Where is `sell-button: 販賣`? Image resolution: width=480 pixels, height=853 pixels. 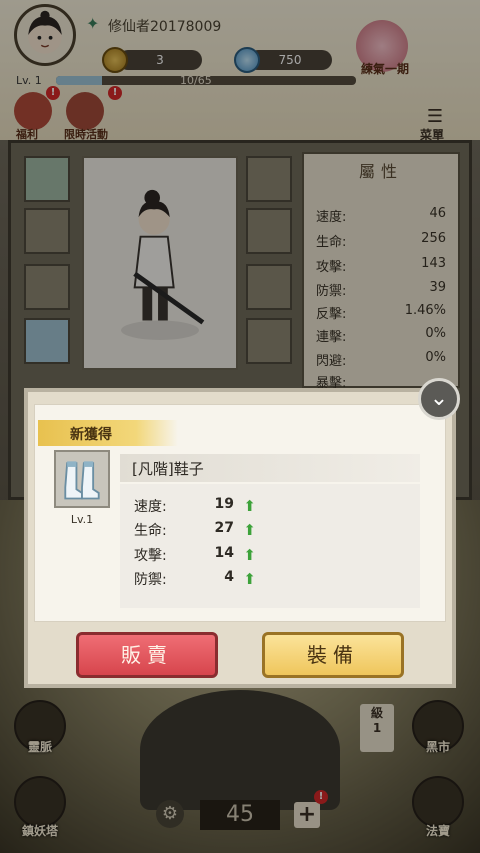
sell-button: 販賣 is located at coordinates (147, 655).